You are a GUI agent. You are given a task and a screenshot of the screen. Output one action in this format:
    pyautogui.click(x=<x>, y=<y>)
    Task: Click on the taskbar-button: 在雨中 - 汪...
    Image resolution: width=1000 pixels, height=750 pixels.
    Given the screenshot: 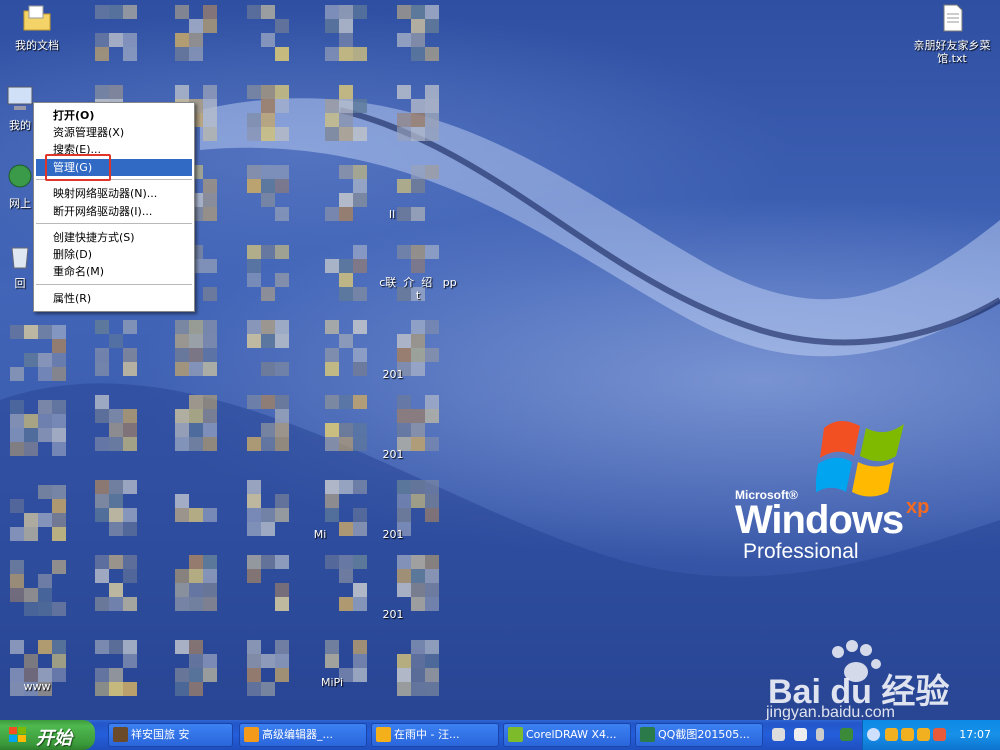 What is the action you would take?
    pyautogui.click(x=435, y=735)
    